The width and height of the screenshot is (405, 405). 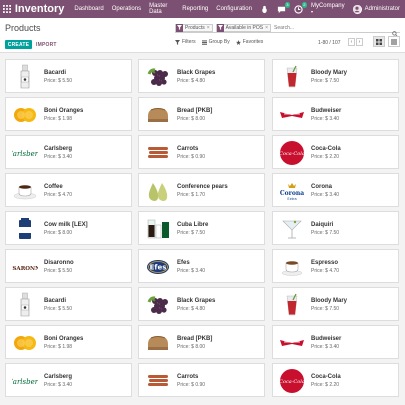 What do you see at coordinates (46, 44) in the screenshot?
I see `import-button: IMPORT` at bounding box center [46, 44].